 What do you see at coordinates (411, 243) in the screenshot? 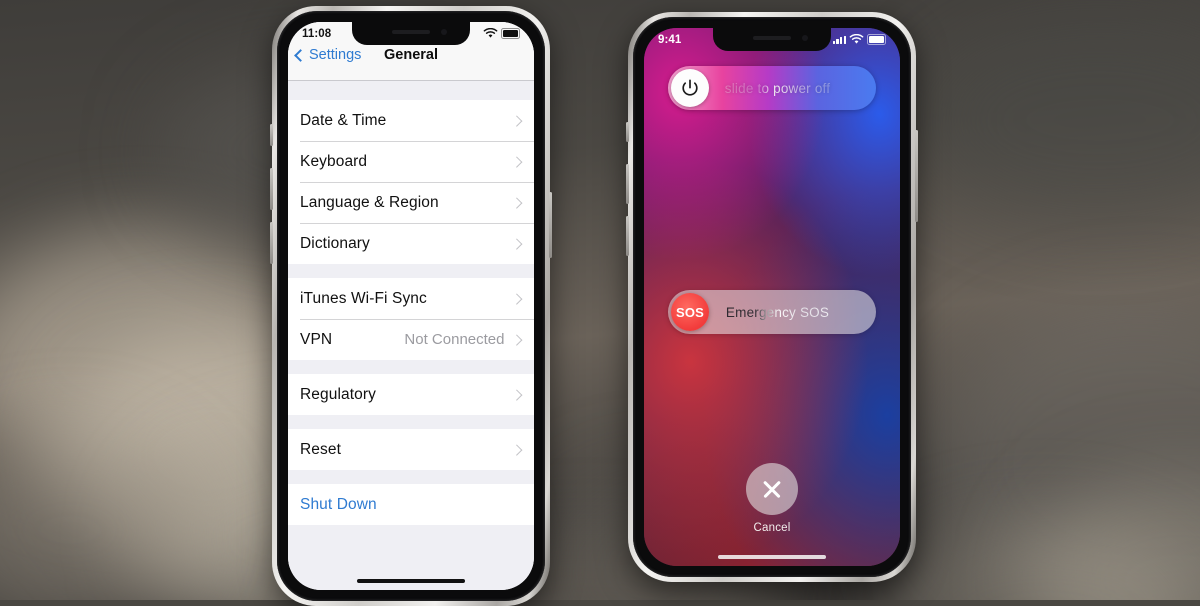
I see `settings-row: Dictionary` at bounding box center [411, 243].